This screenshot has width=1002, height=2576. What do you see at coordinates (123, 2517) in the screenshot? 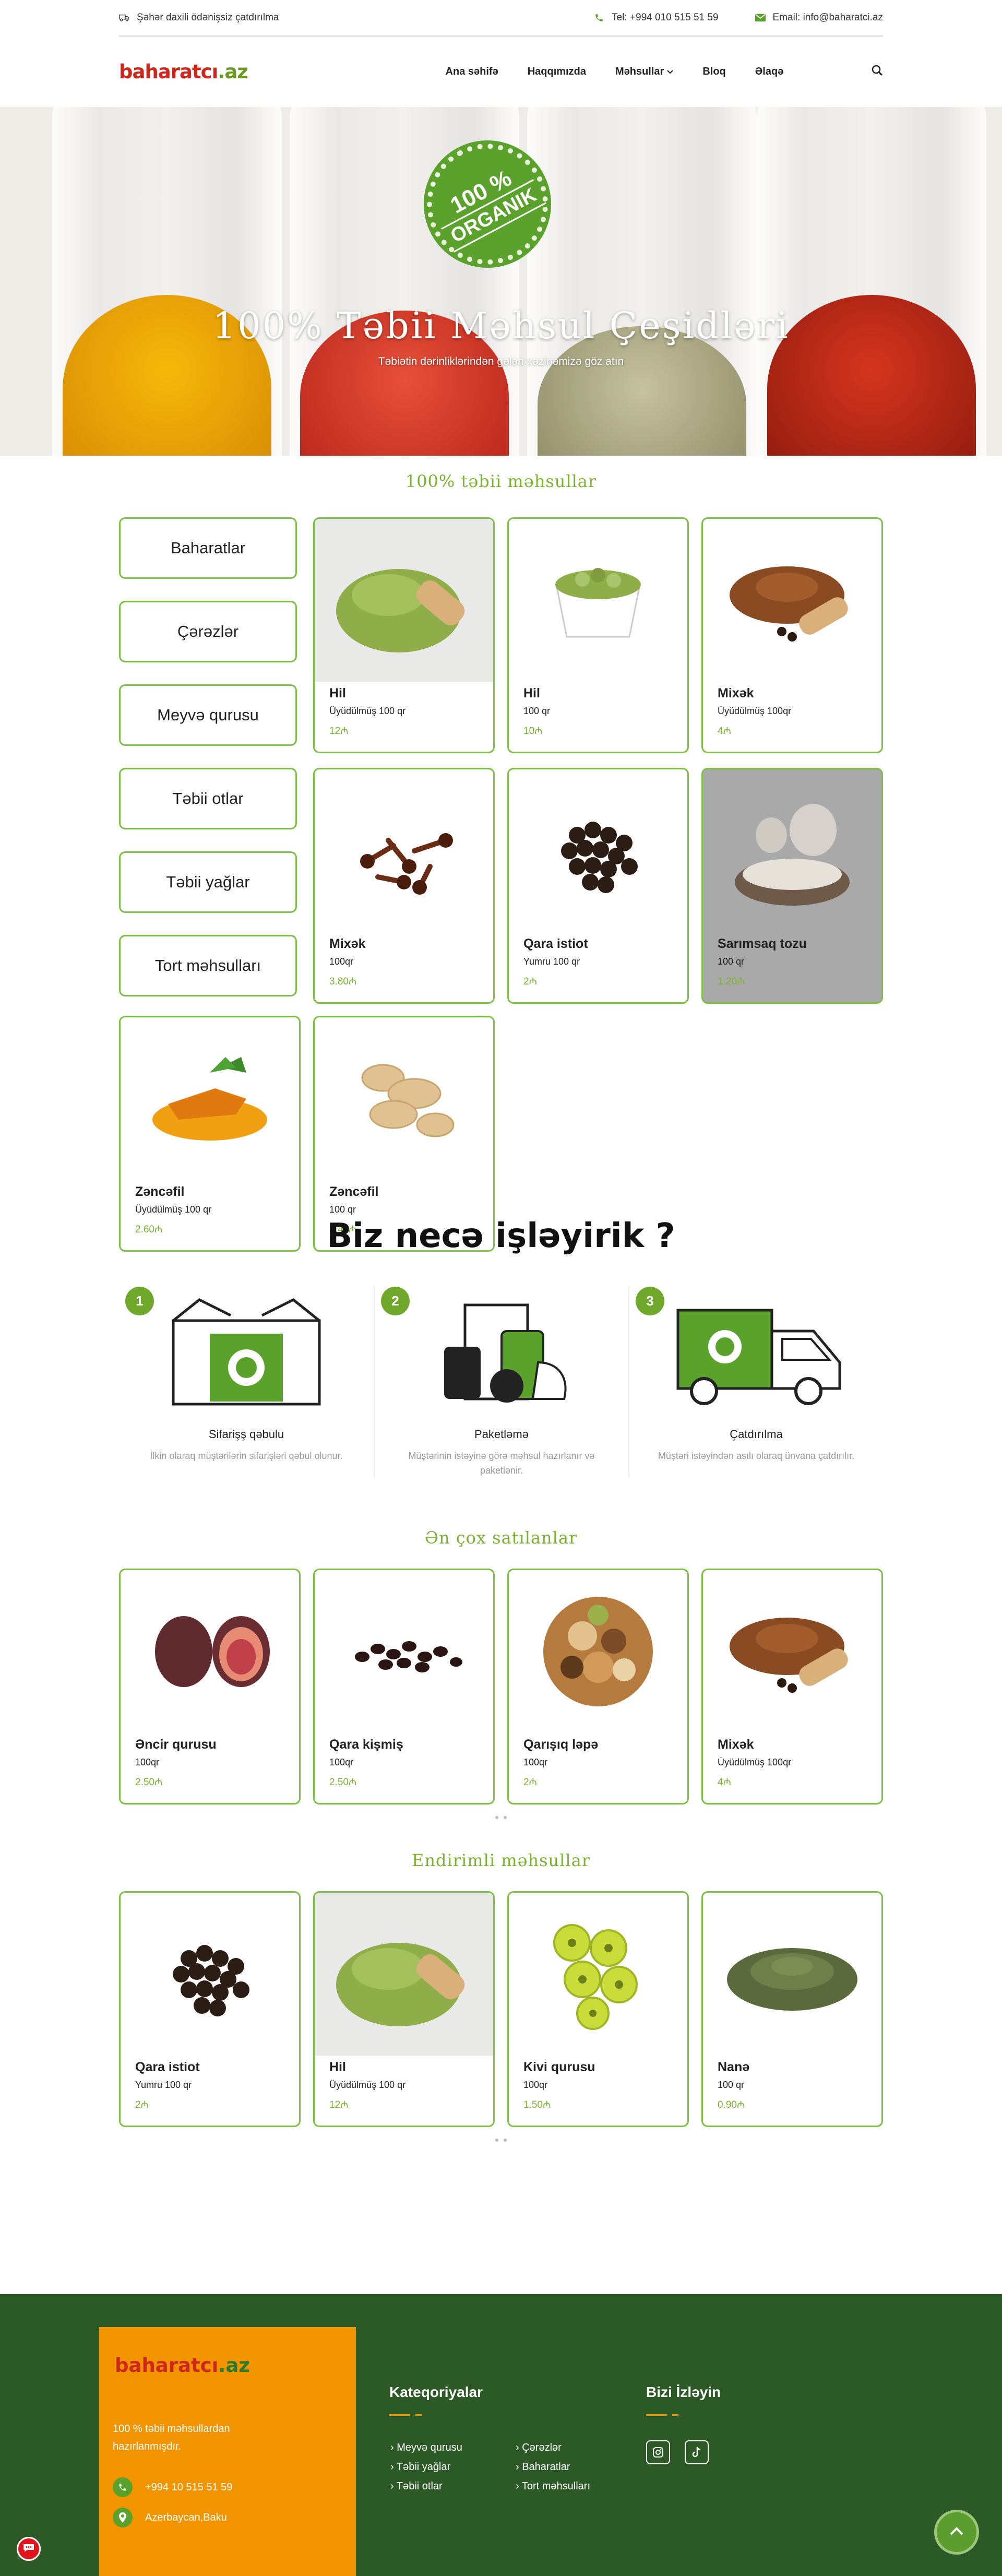
I see `location-pin-icon` at bounding box center [123, 2517].